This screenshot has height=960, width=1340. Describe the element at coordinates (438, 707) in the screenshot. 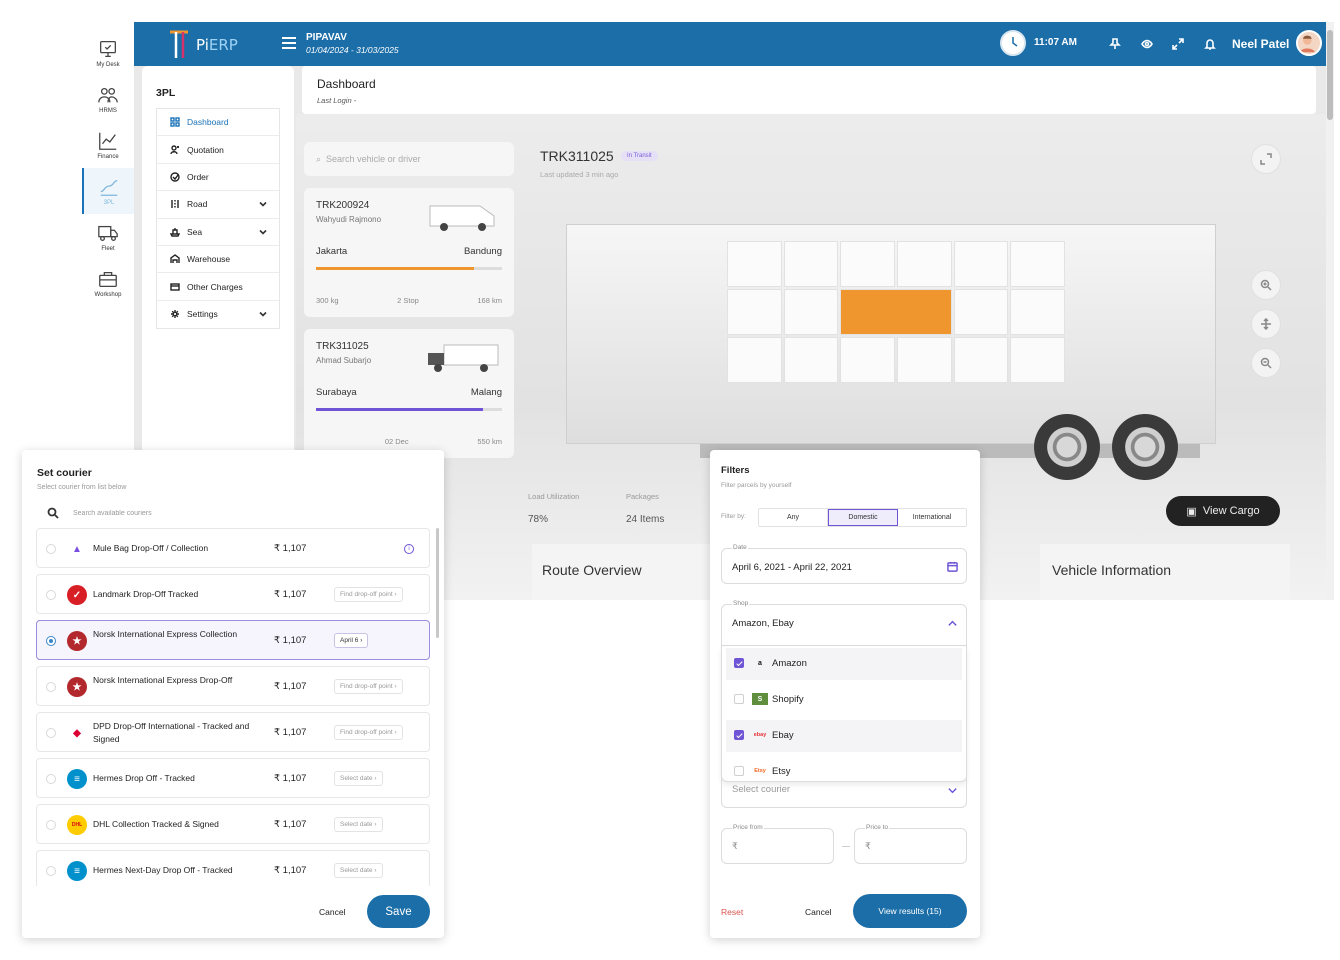

I see `courier-list-scrollbar` at that location.